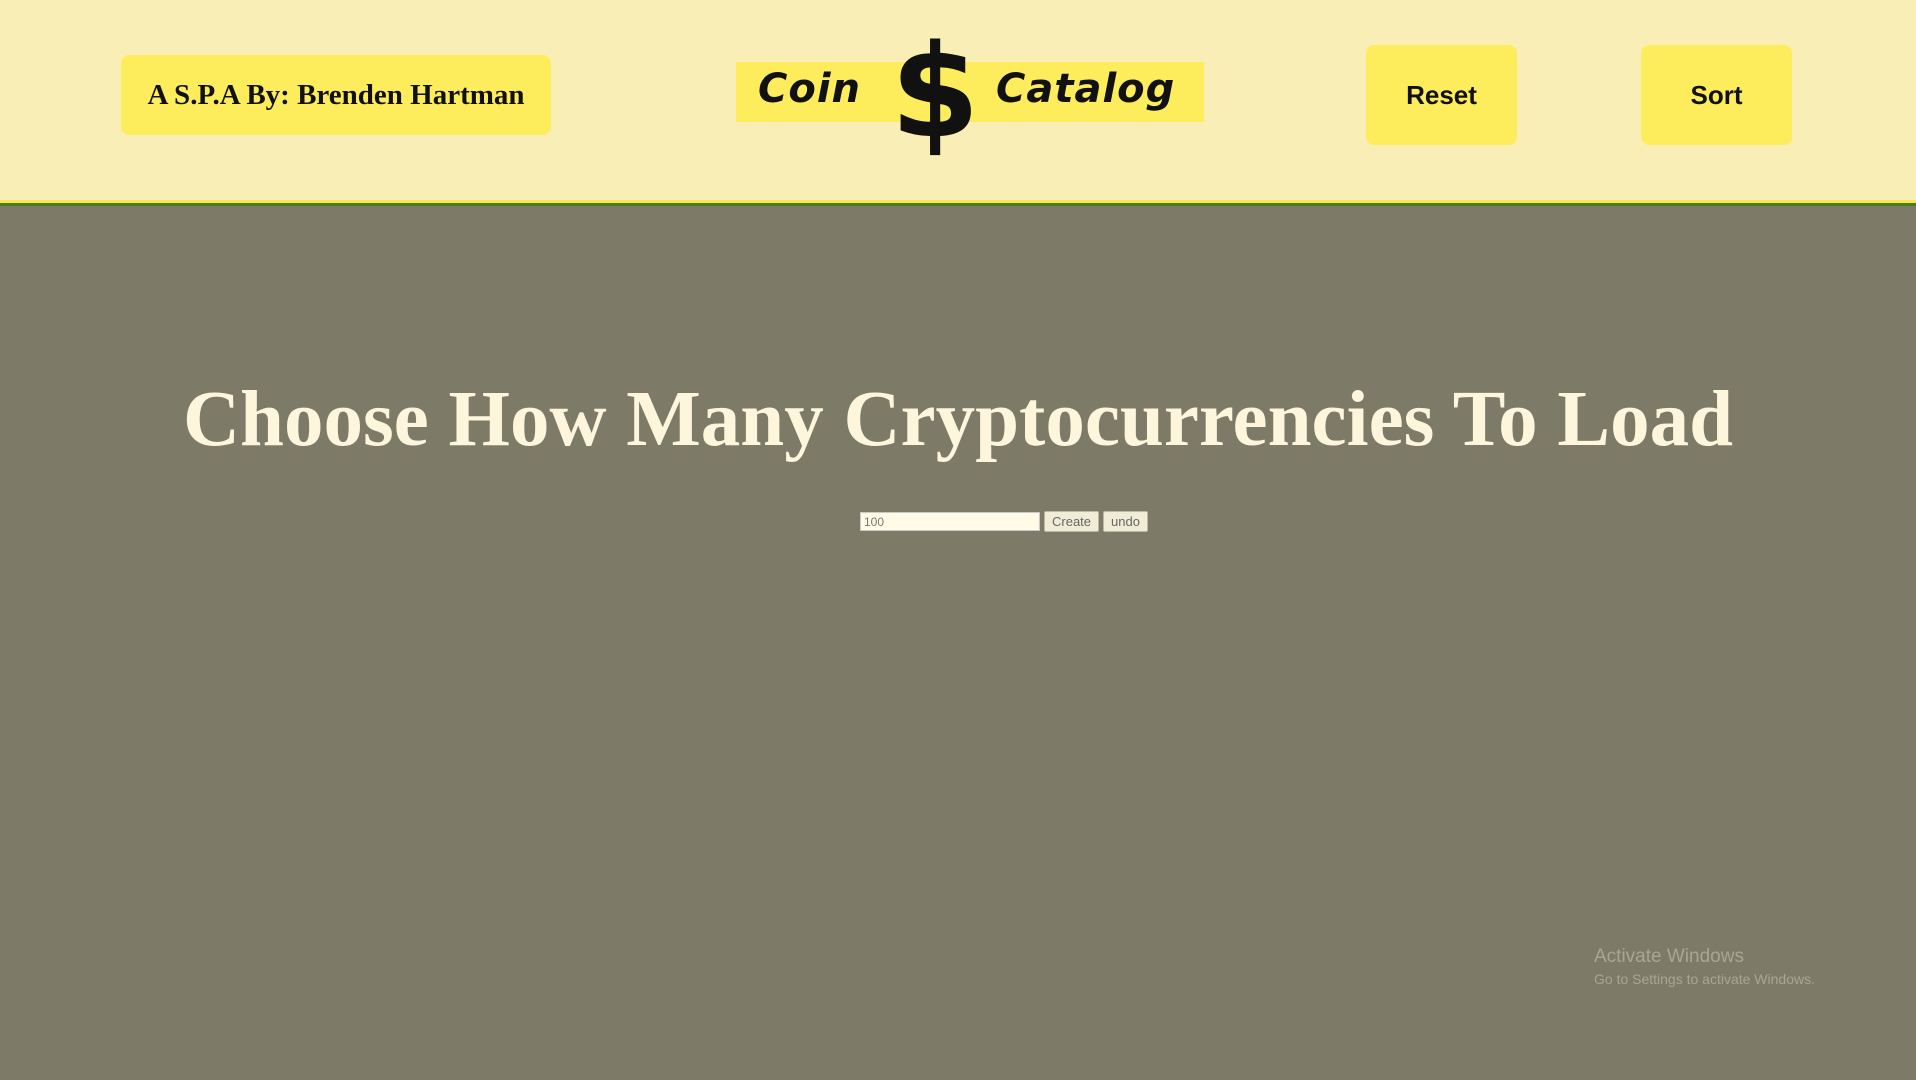 The width and height of the screenshot is (1916, 1080). I want to click on reset-button: Reset, so click(1441, 95).